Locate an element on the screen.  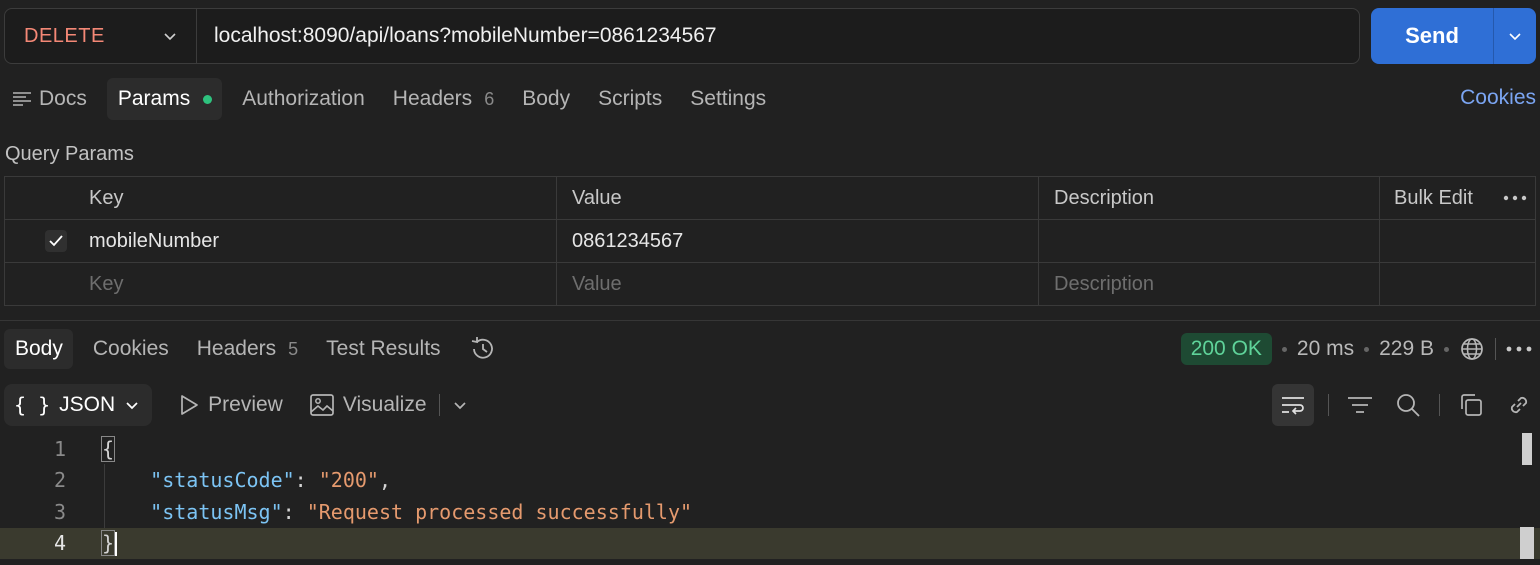
new-param-value-input: Value is located at coordinates (798, 284).